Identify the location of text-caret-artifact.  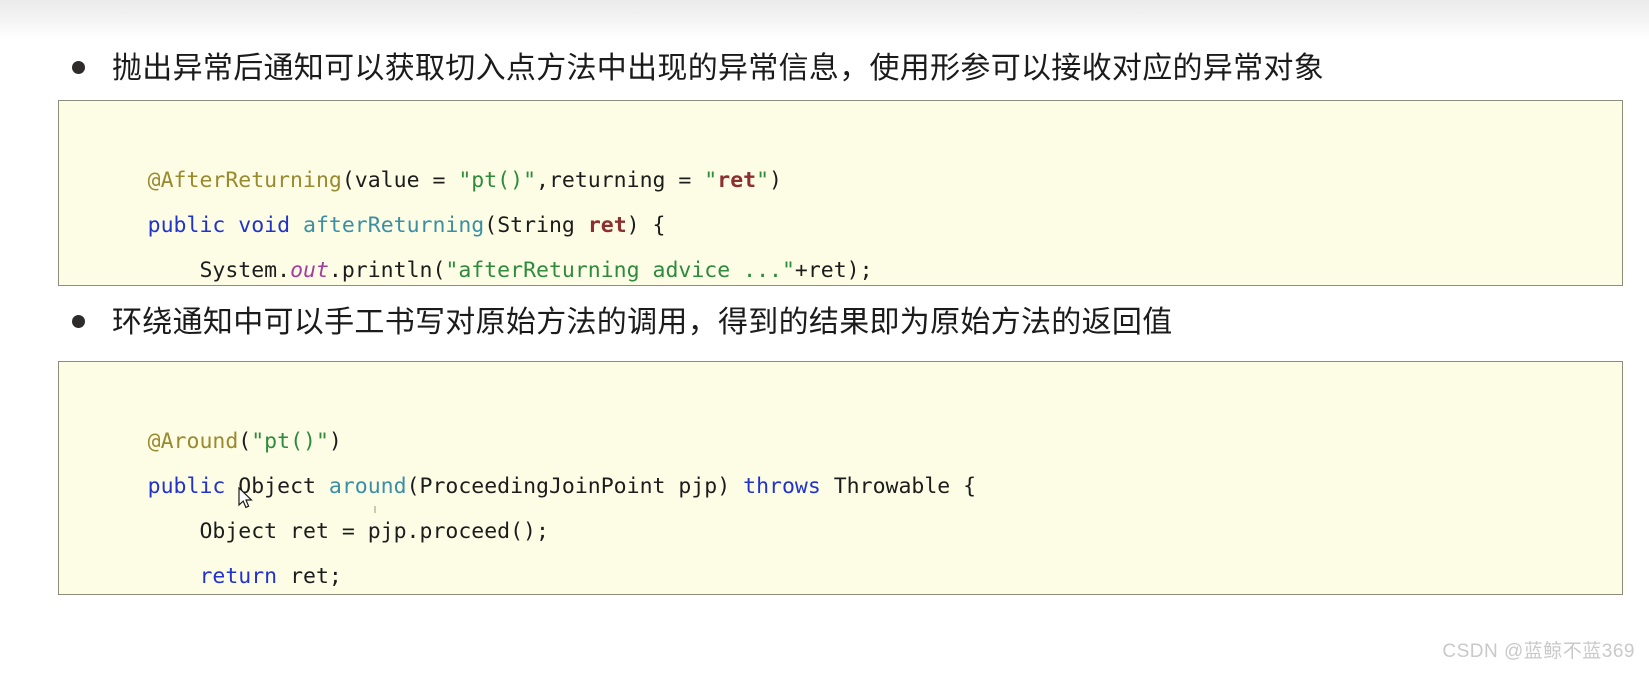
(375, 509).